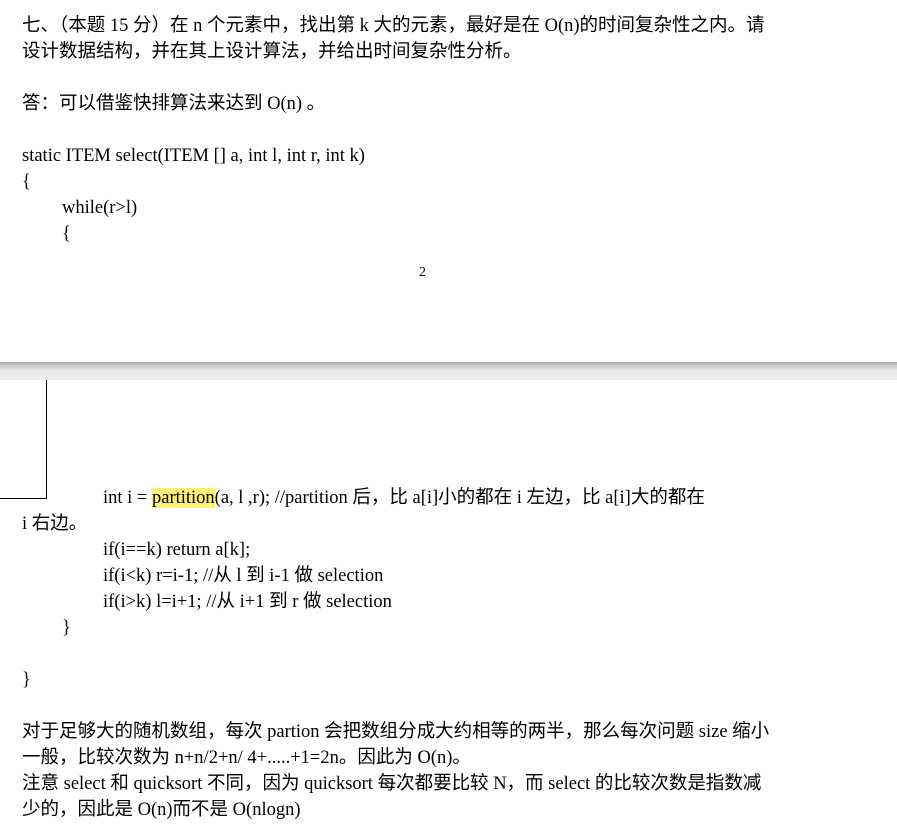  Describe the element at coordinates (247, 602) in the screenshot. I see `code-if-greater: if(i>k) l=i+1; //从 i+1 到 r 做 selection` at that location.